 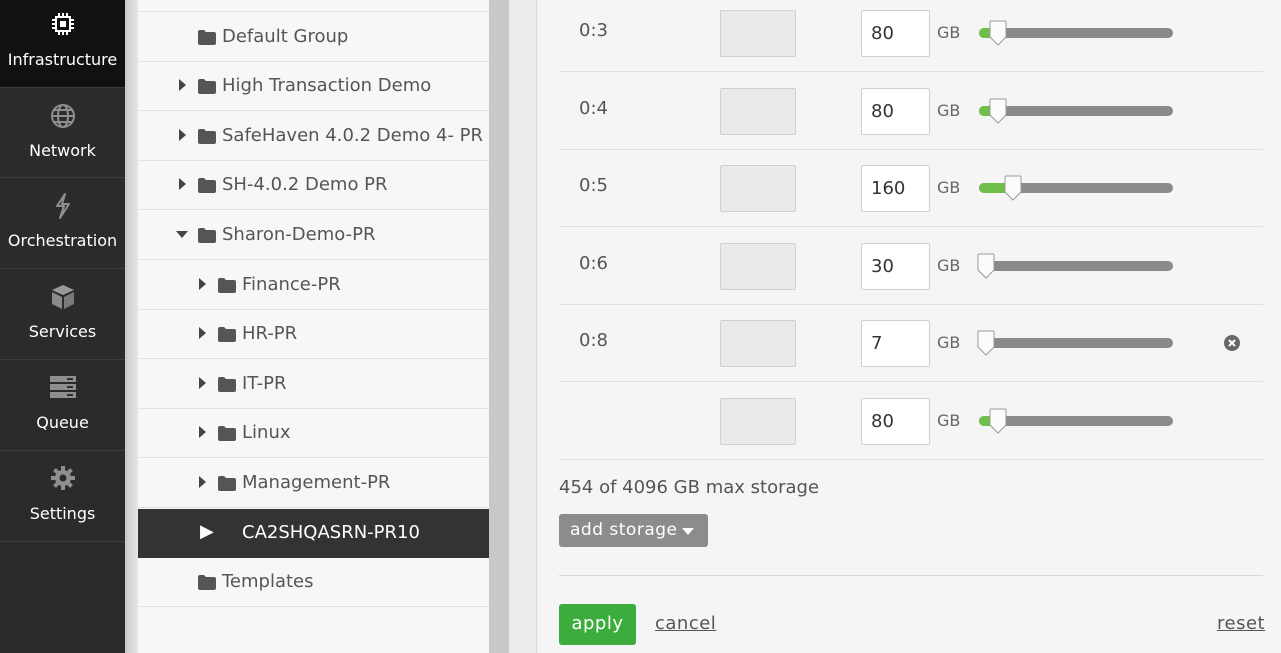 What do you see at coordinates (633, 530) in the screenshot?
I see `add-storage-button: add storage` at bounding box center [633, 530].